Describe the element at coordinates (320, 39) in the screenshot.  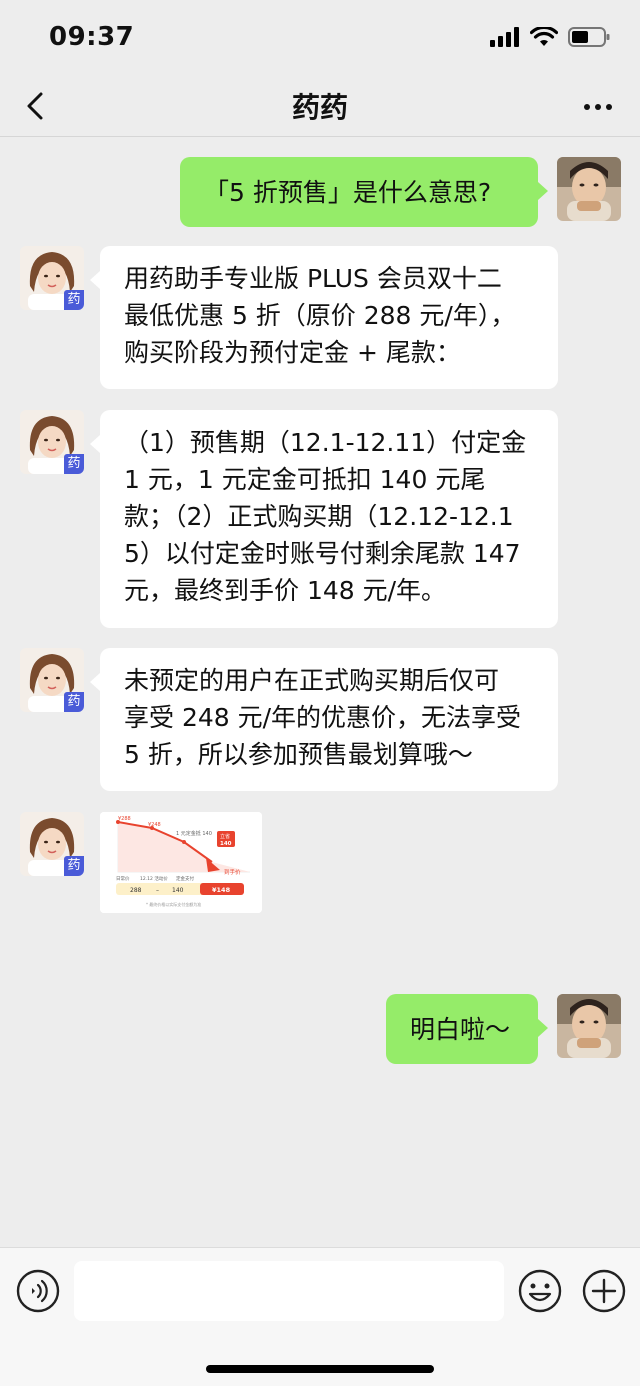
I see `status-bar: 09:37` at that location.